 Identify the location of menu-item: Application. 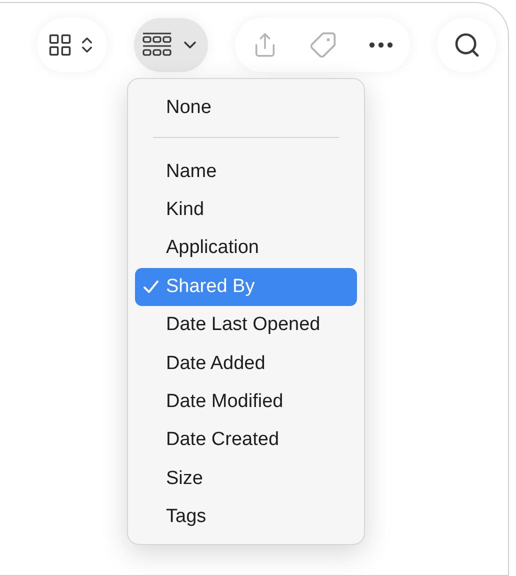
(246, 248).